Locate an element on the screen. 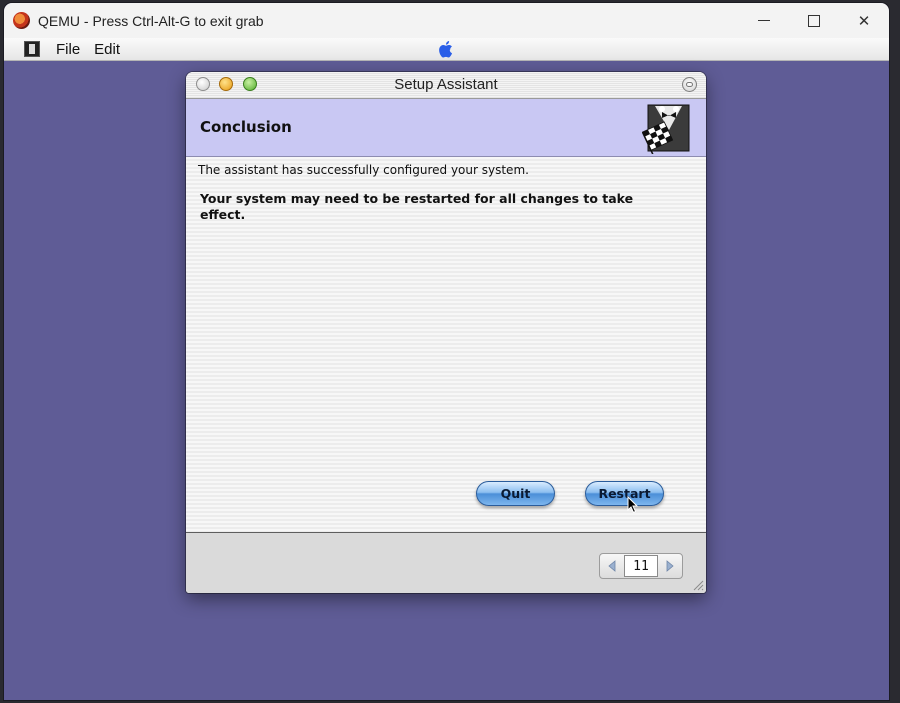 The width and height of the screenshot is (900, 703). resize-grip-icon is located at coordinates (698, 585).